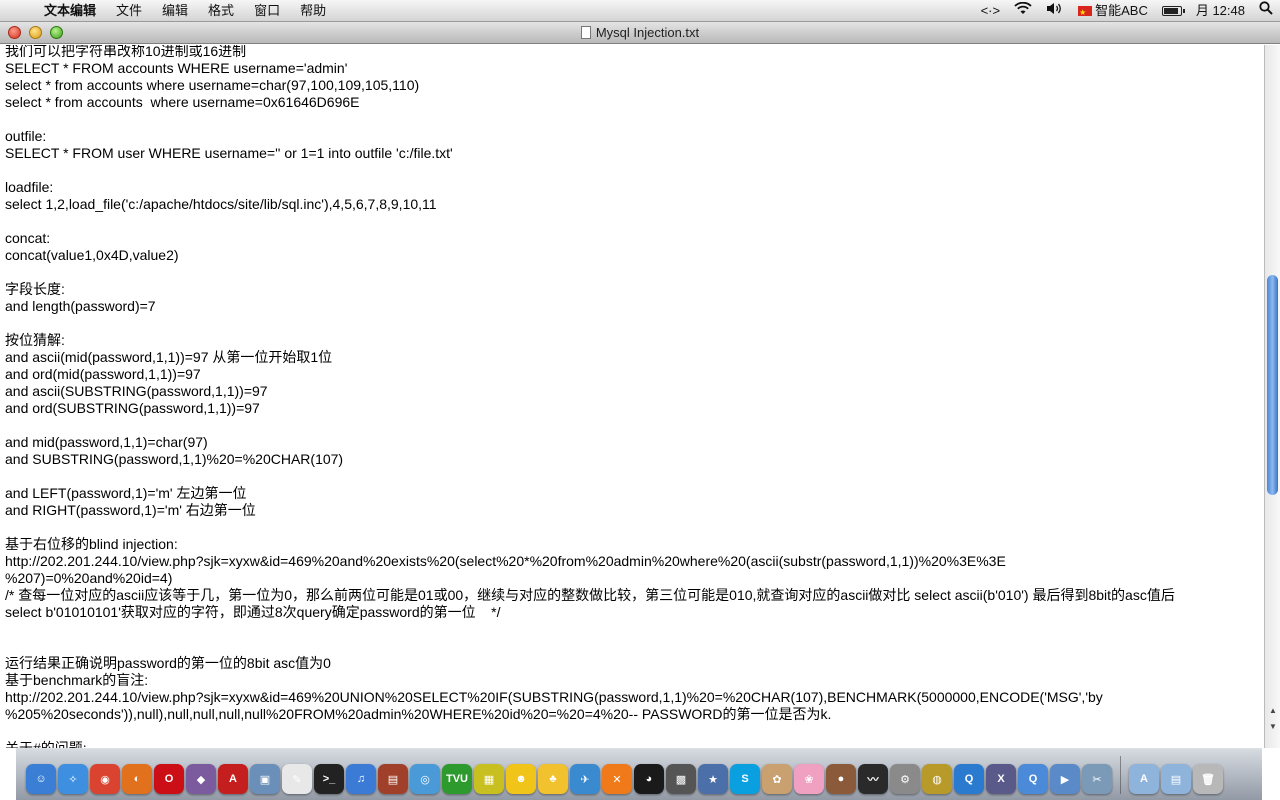 The height and width of the screenshot is (800, 1280). Describe the element at coordinates (393, 779) in the screenshot. I see `books-icon: ▤` at that location.